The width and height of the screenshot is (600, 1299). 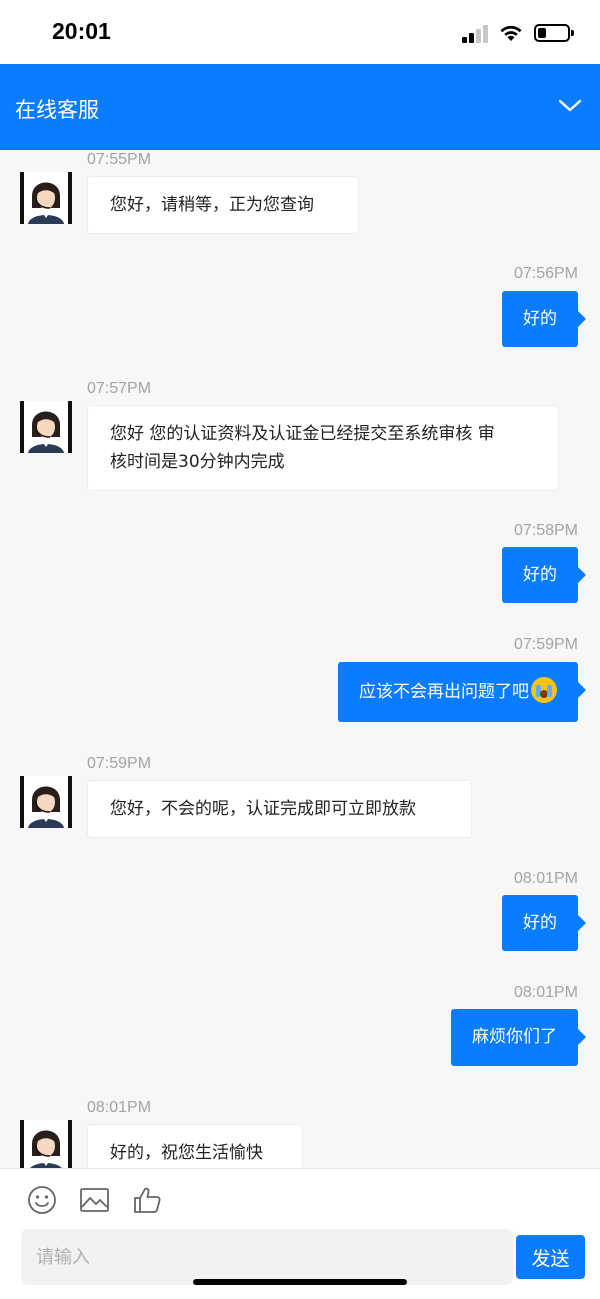 What do you see at coordinates (300, 107) in the screenshot?
I see `header-bar: 在线客服` at bounding box center [300, 107].